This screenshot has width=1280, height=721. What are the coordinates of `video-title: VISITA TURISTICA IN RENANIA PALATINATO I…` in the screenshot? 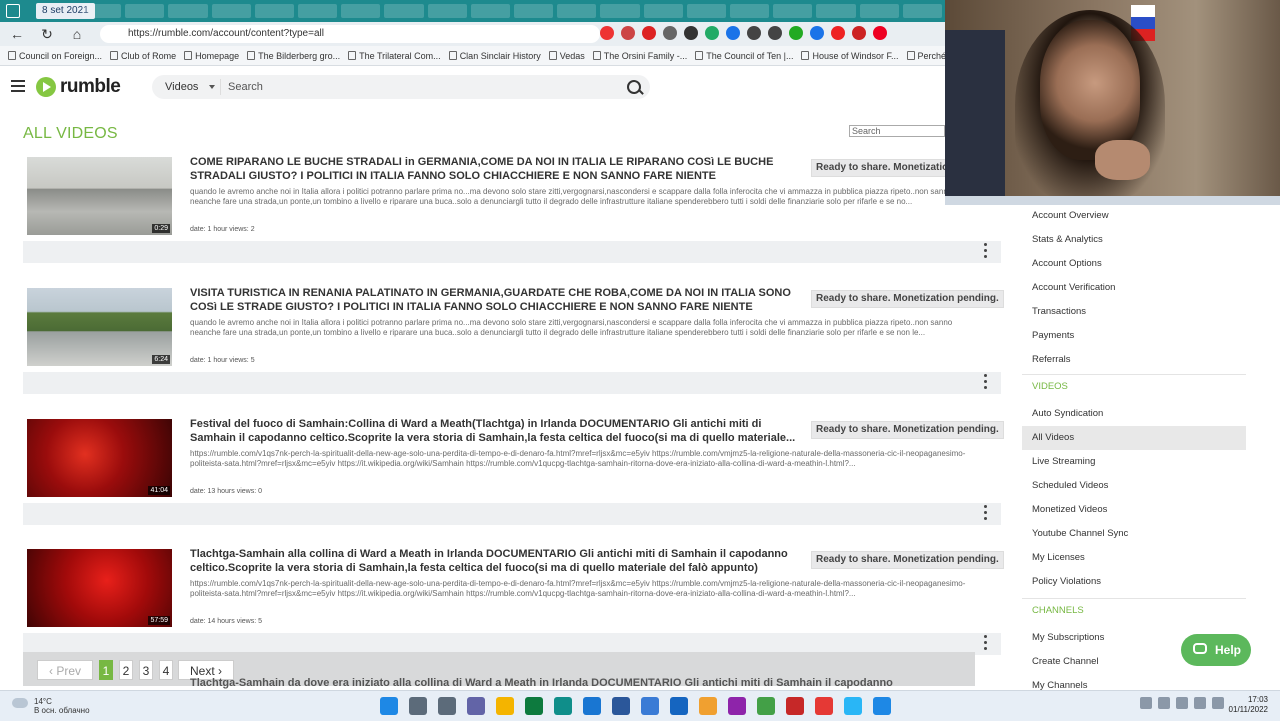 It's located at (500, 300).